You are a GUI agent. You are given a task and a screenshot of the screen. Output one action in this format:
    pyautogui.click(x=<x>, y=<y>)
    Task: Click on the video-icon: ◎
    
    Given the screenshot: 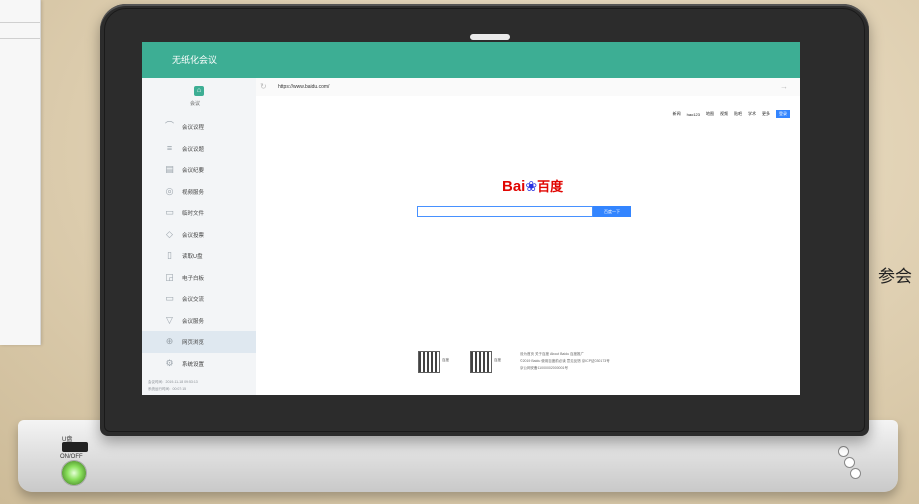 What is the action you would take?
    pyautogui.click(x=169, y=190)
    